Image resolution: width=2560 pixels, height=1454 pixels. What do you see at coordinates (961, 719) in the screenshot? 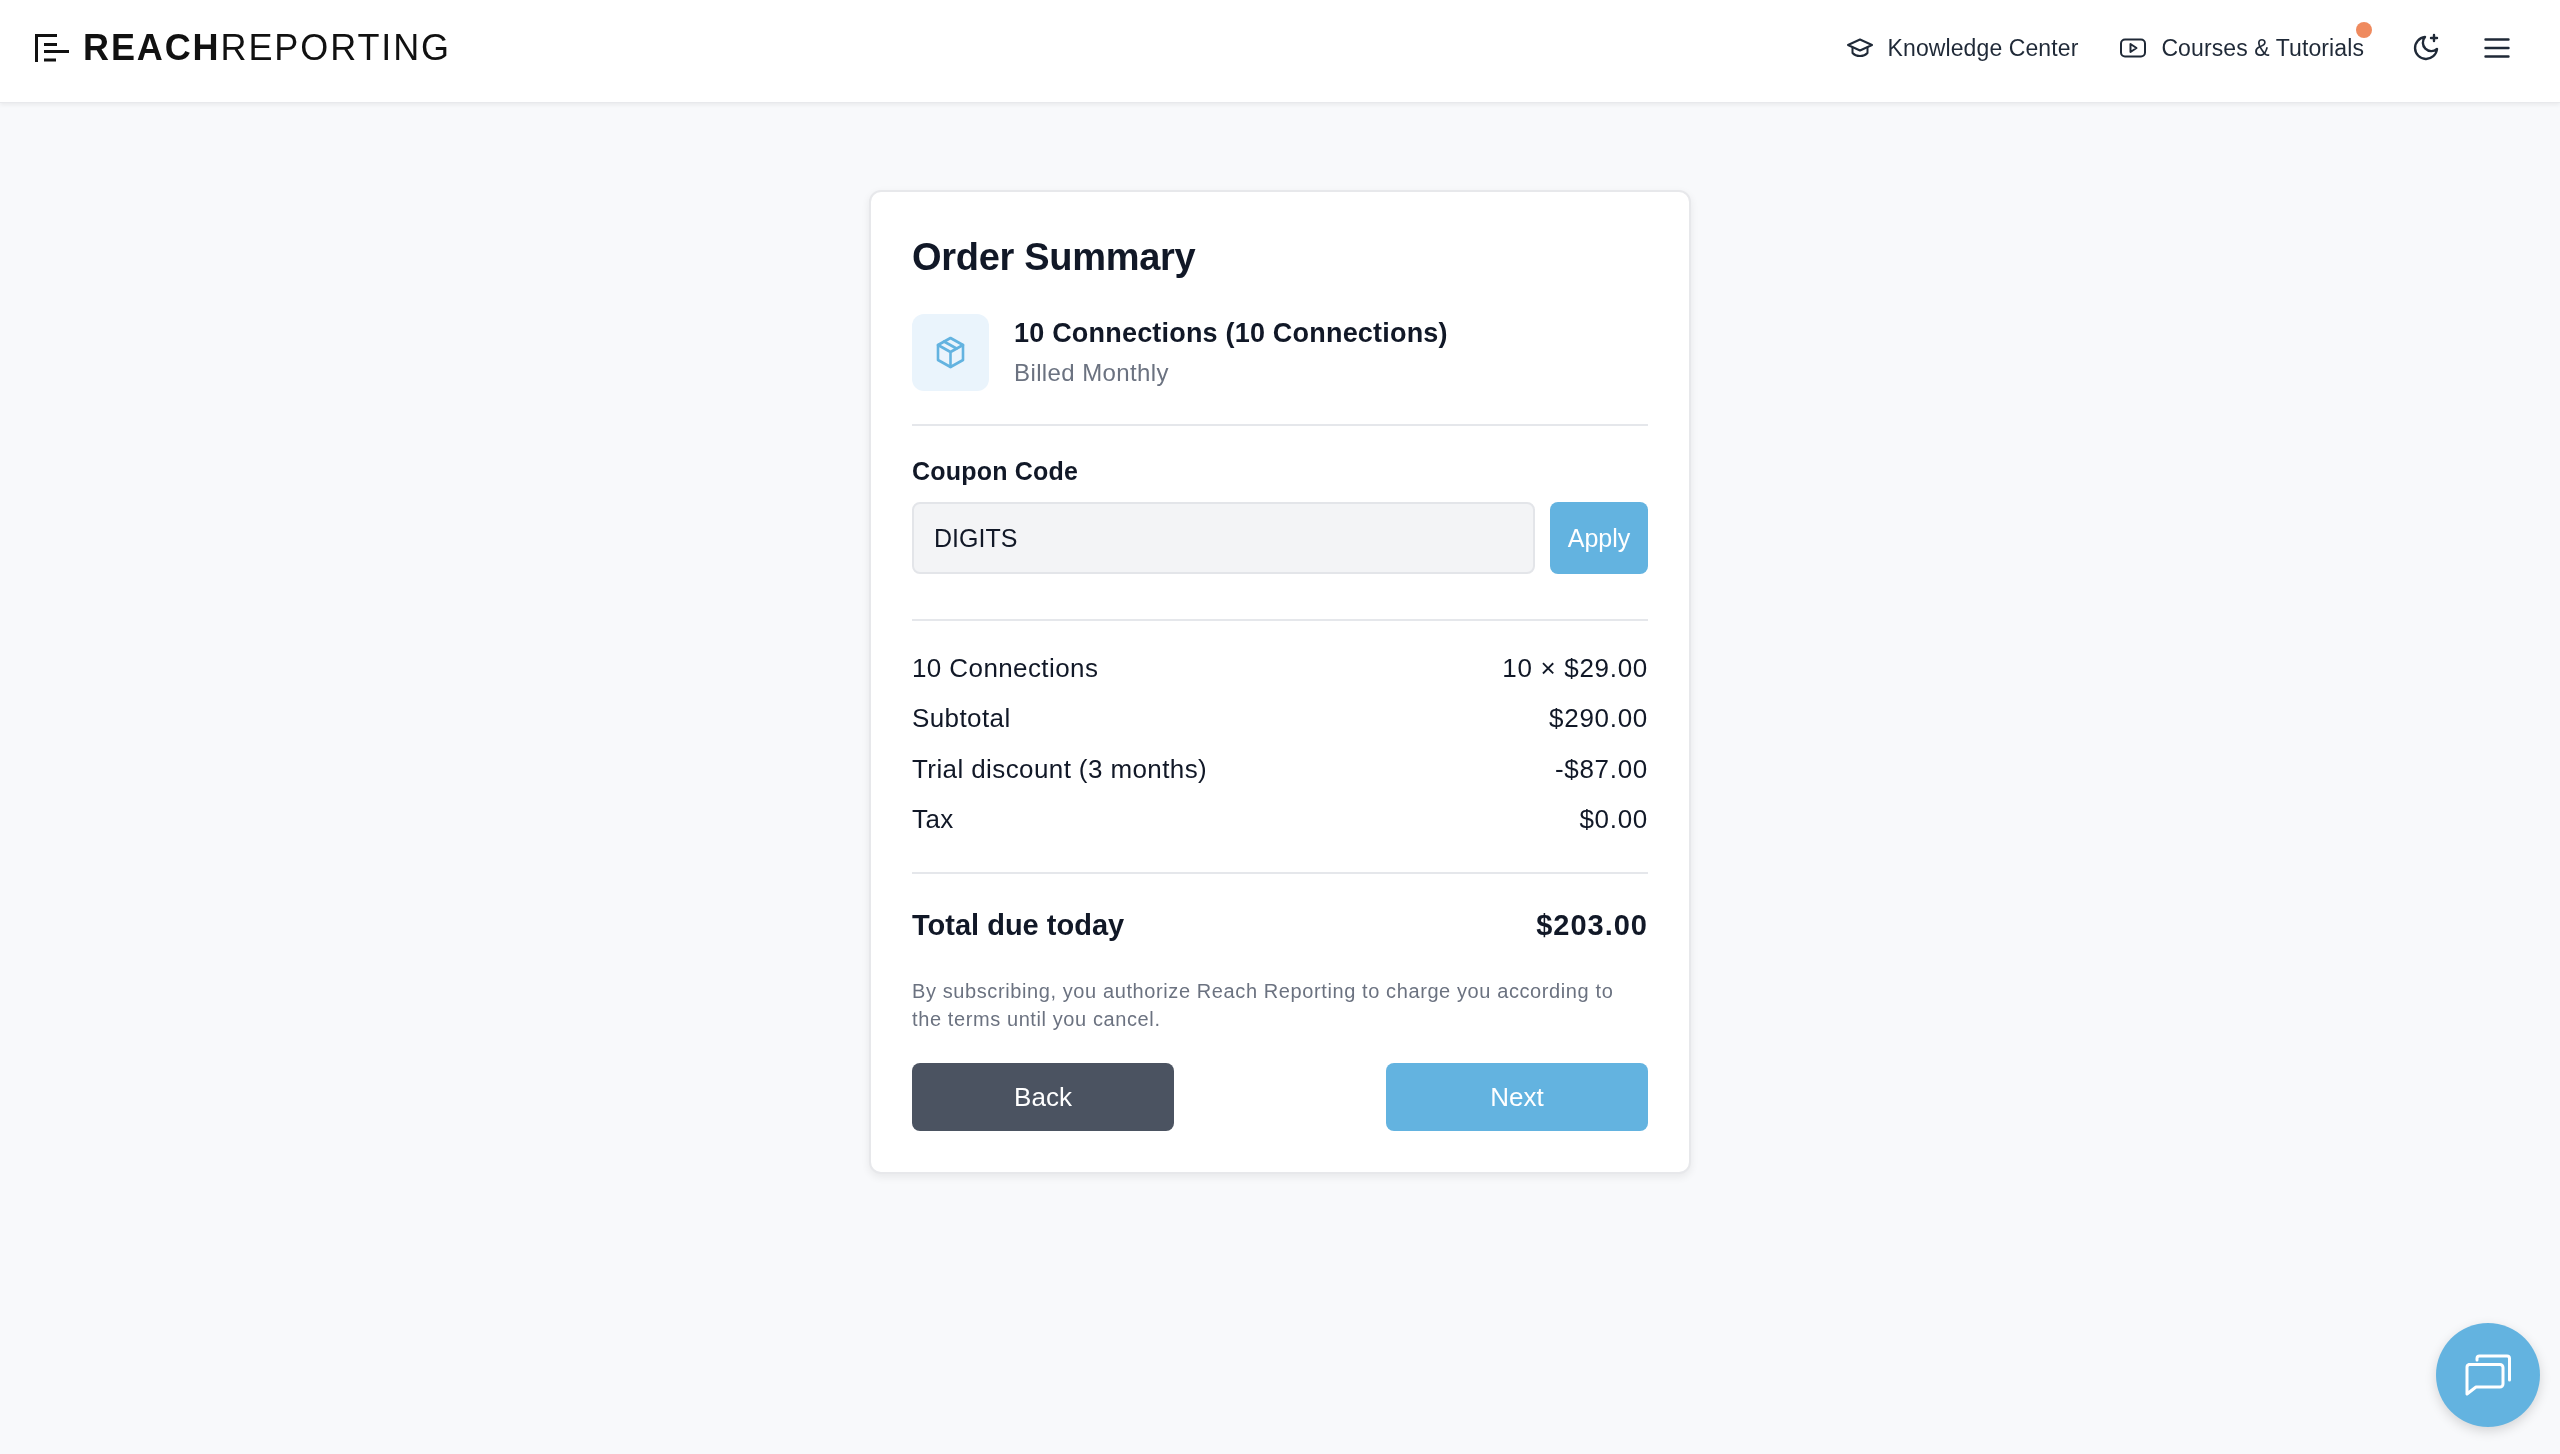
I see `line-item-label: Subtotal` at bounding box center [961, 719].